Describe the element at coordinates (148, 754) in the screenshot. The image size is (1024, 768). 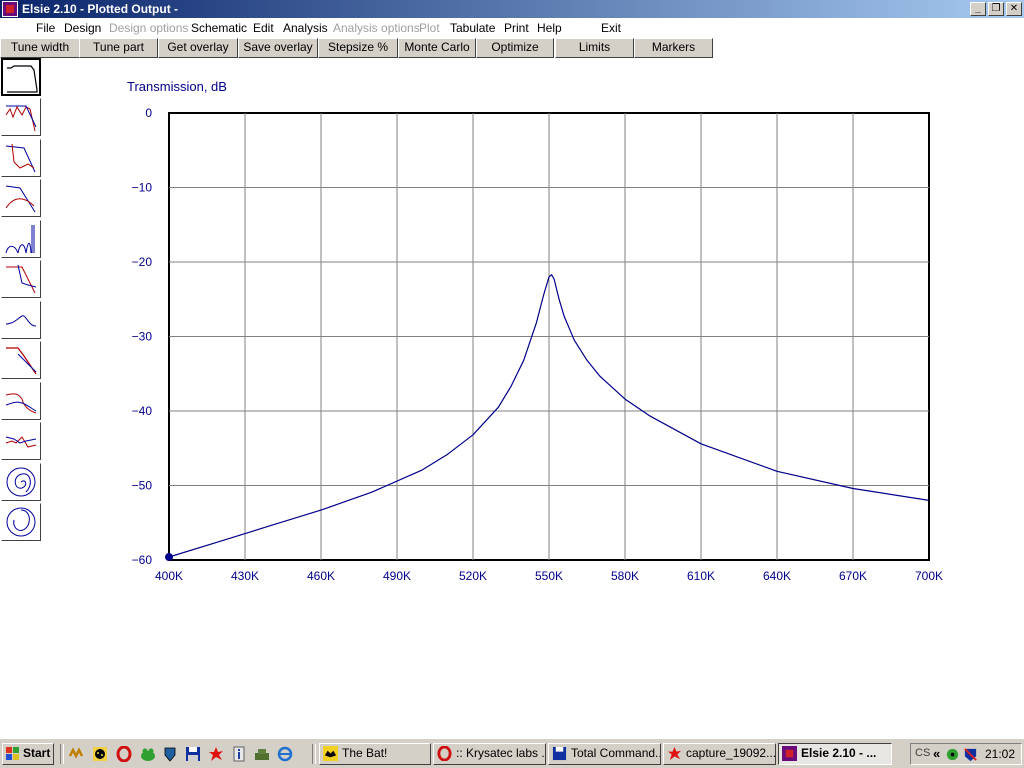
I see `frog-icon` at that location.